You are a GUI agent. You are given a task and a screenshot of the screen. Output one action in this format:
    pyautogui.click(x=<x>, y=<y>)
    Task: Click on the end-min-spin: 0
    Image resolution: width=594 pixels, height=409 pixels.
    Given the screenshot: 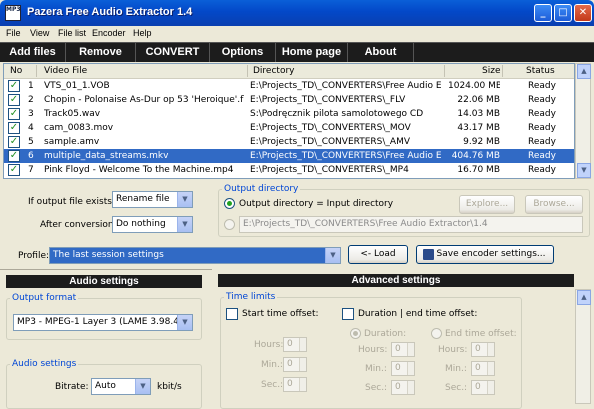 What is the action you would take?
    pyautogui.click(x=483, y=368)
    